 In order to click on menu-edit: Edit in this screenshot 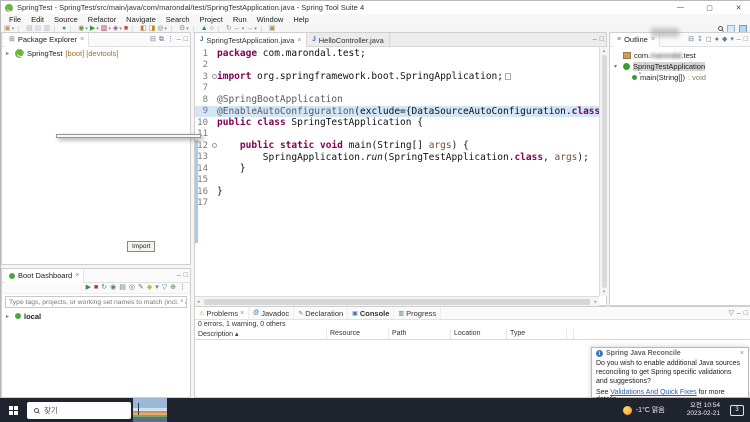, I will do `click(37, 19)`.